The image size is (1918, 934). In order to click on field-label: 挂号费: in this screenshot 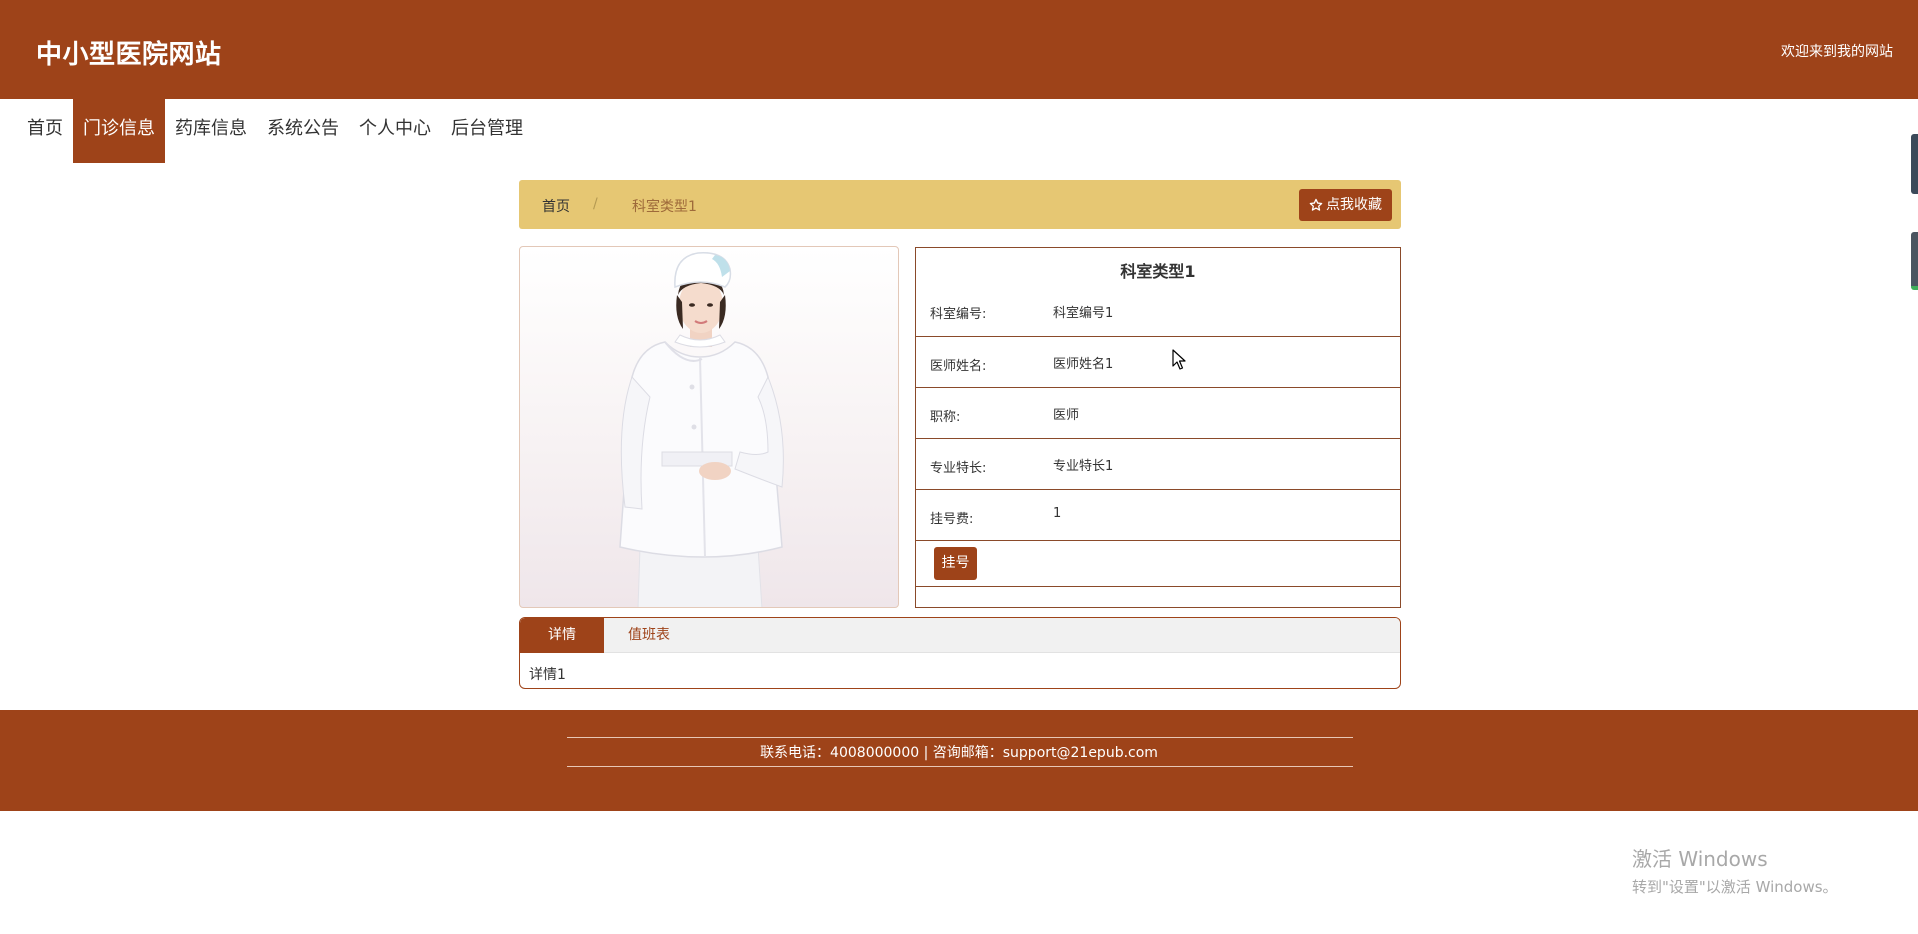, I will do `click(952, 519)`.